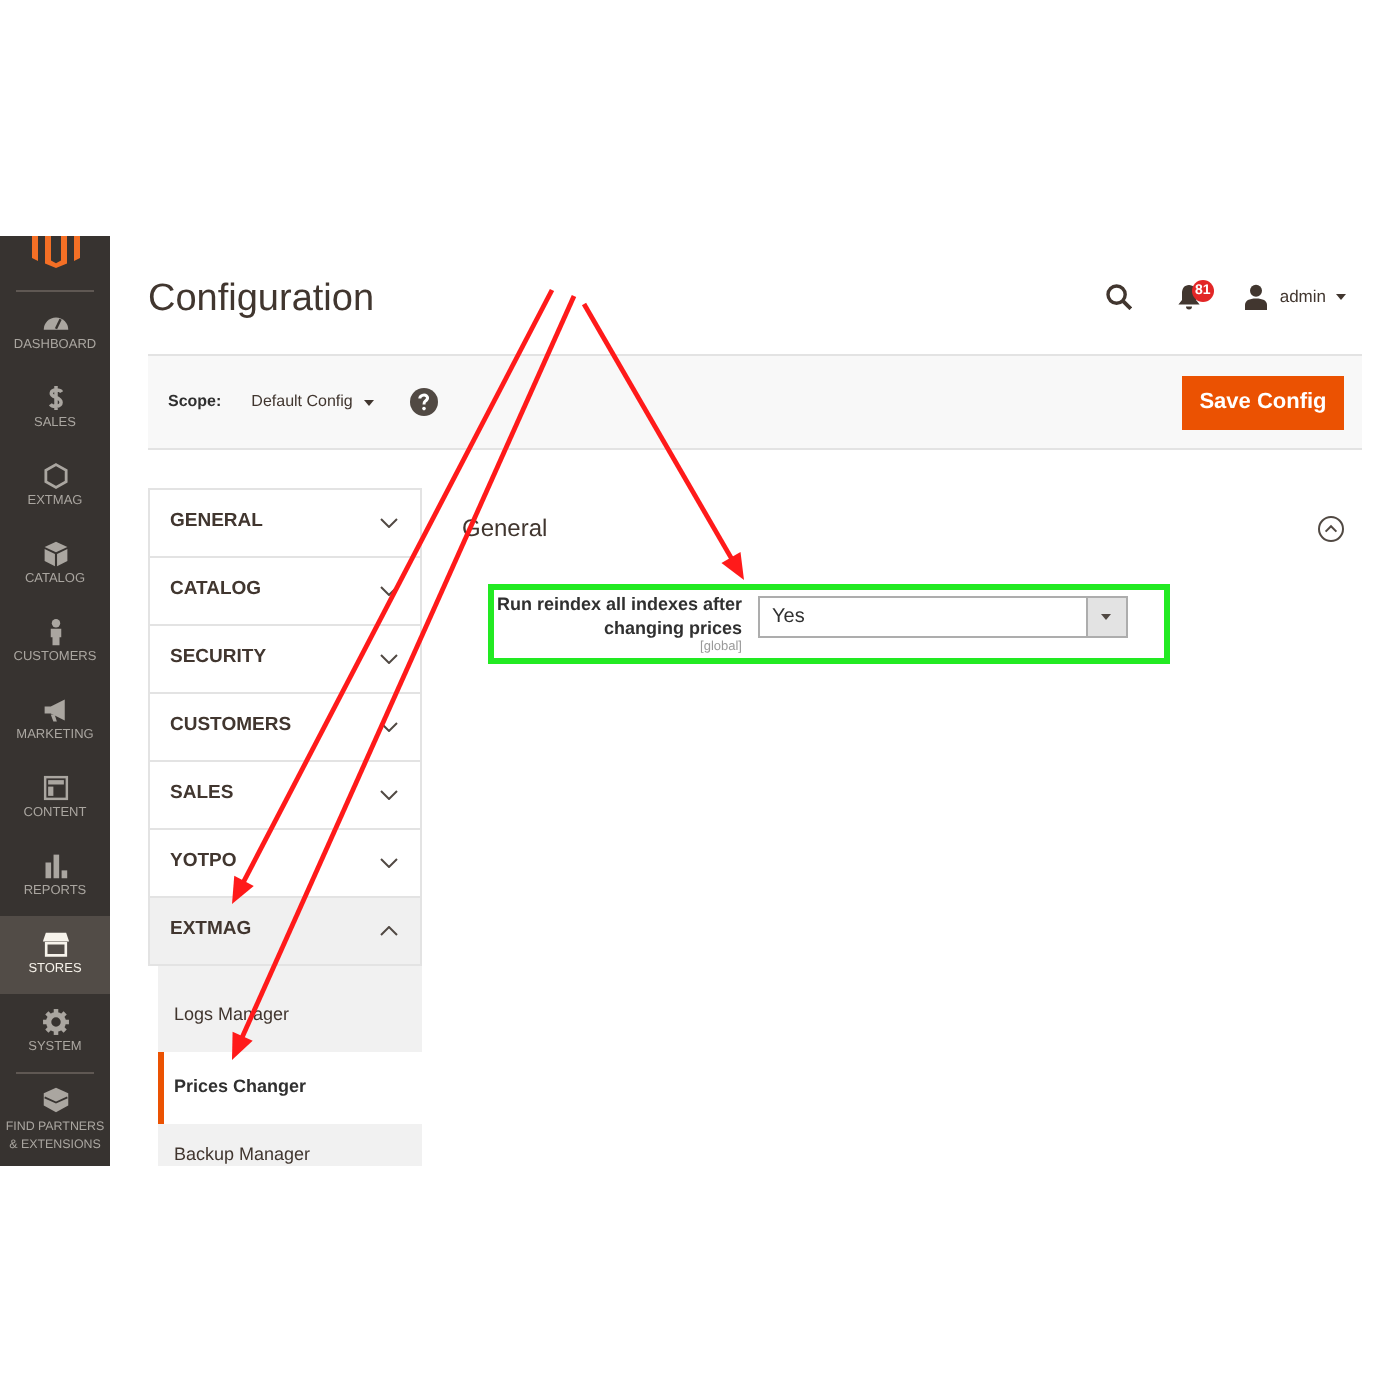  What do you see at coordinates (55, 788) in the screenshot?
I see `layout-icon` at bounding box center [55, 788].